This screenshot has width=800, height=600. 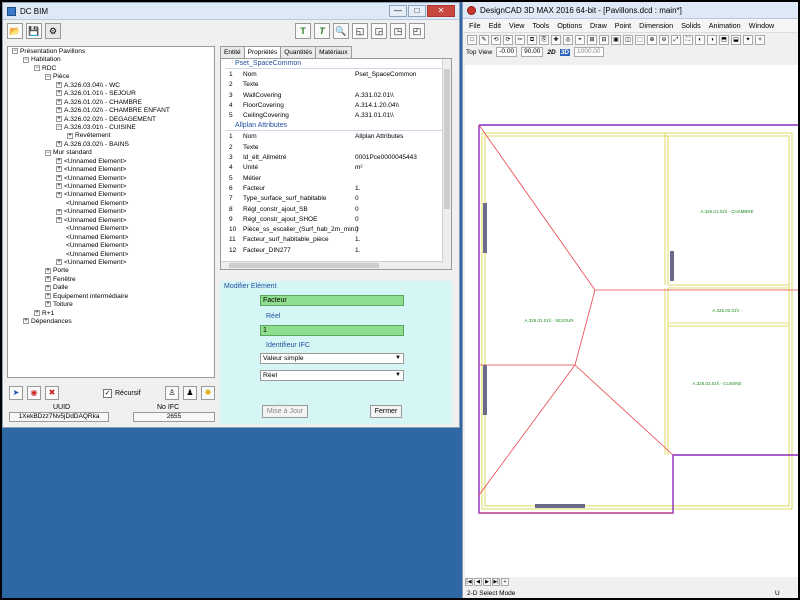 I want to click on cad-tool-icon: ⤢, so click(x=676, y=39).